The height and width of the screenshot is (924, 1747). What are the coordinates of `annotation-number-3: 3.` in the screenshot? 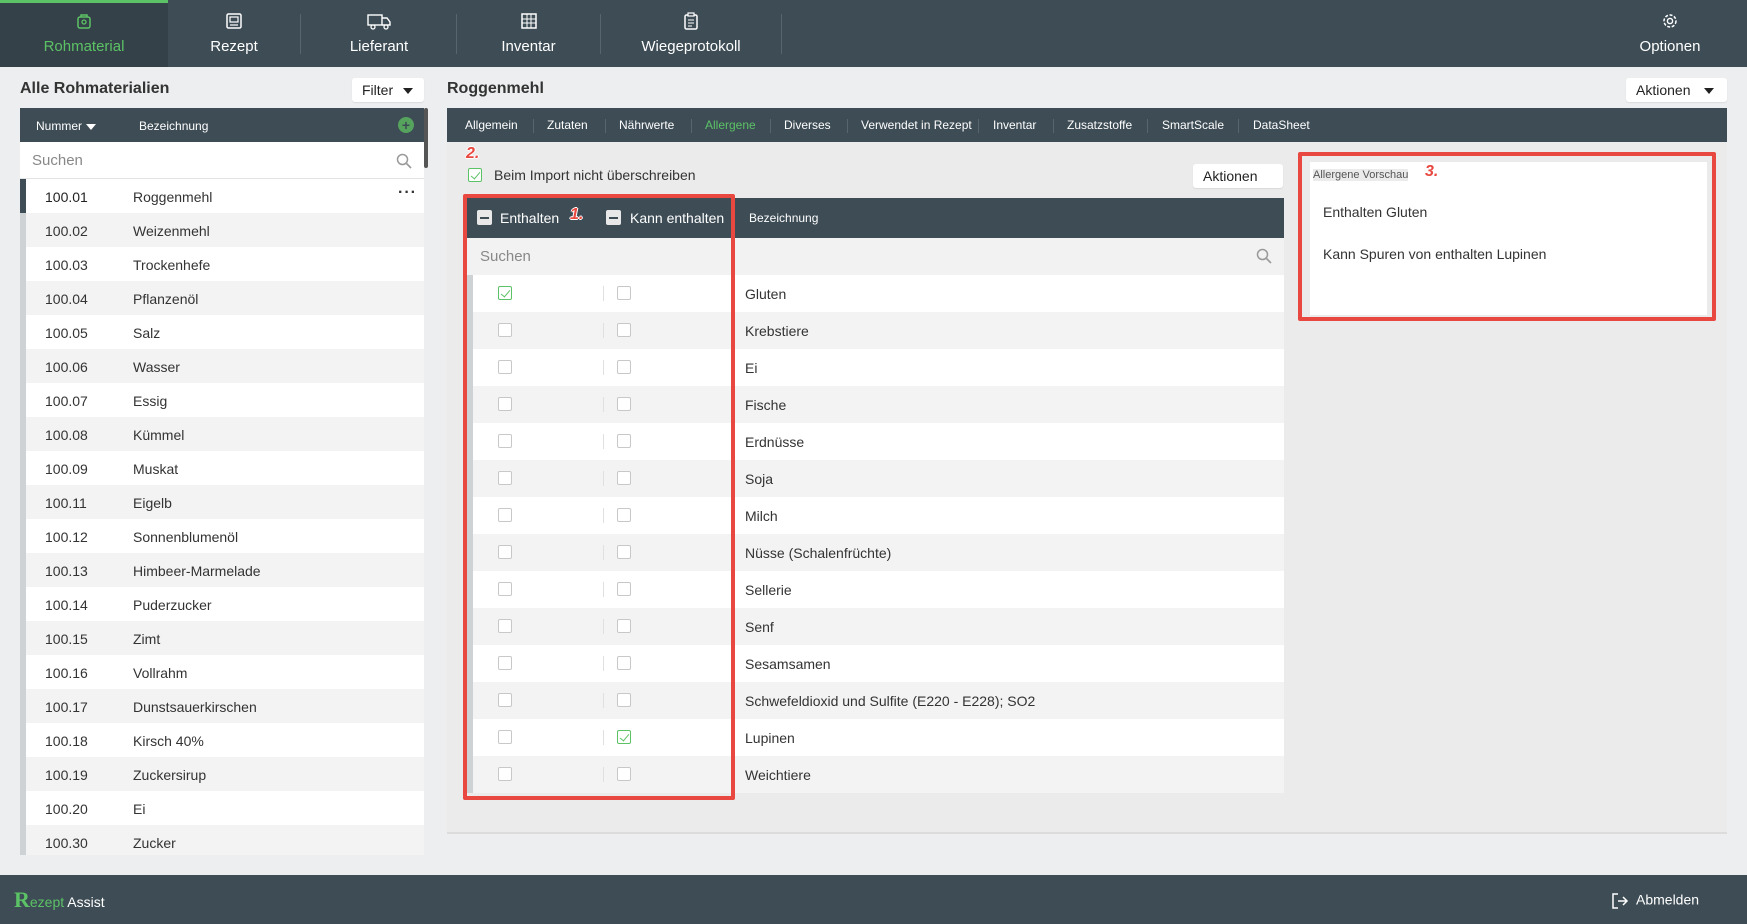 It's located at (1432, 171).